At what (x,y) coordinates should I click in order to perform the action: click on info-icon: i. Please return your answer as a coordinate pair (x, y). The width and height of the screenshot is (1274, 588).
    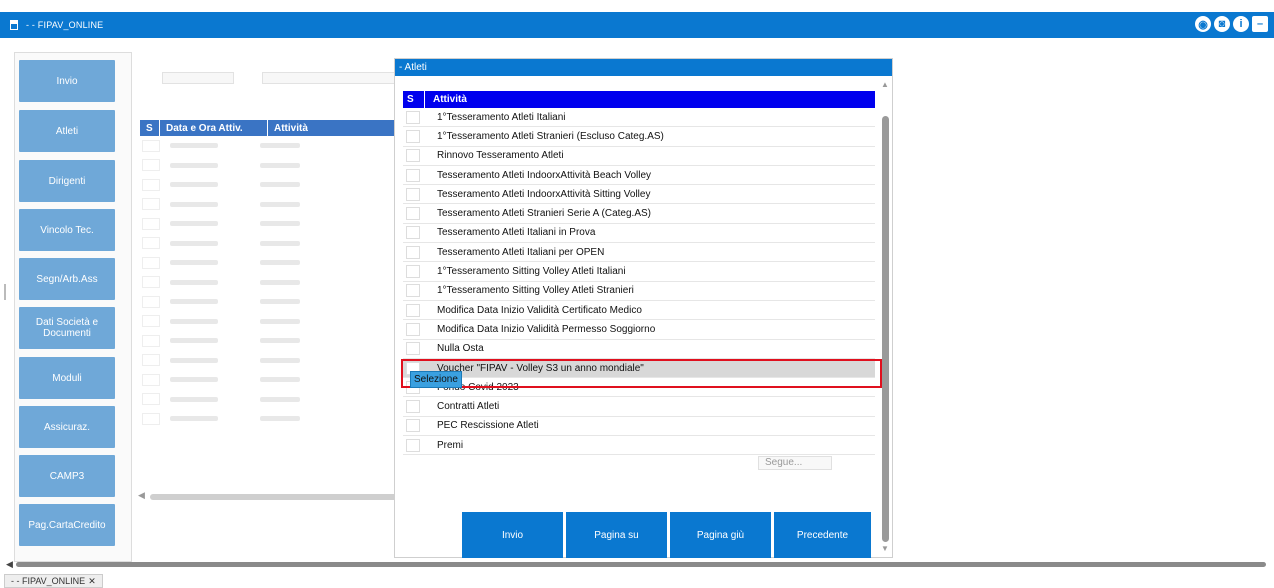
    Looking at the image, I should click on (1241, 24).